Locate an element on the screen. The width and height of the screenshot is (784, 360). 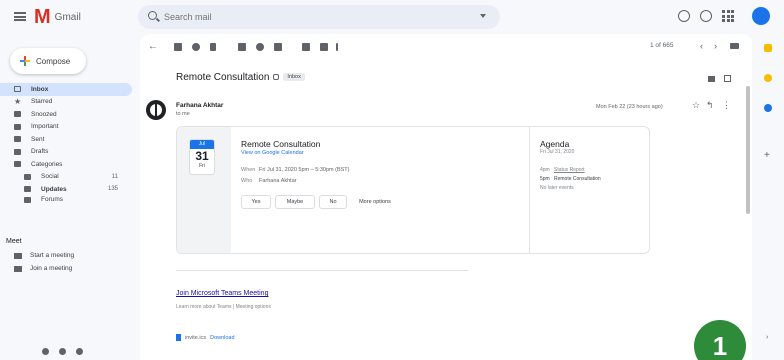
forum-icon is located at coordinates (27, 199).